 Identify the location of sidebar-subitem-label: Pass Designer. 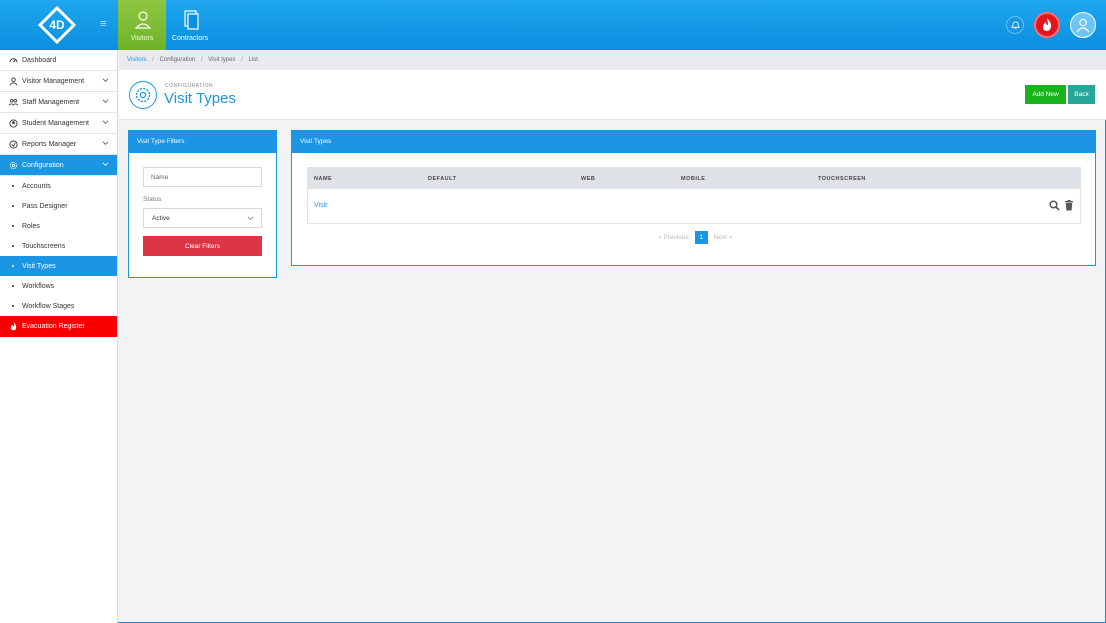
(45, 206).